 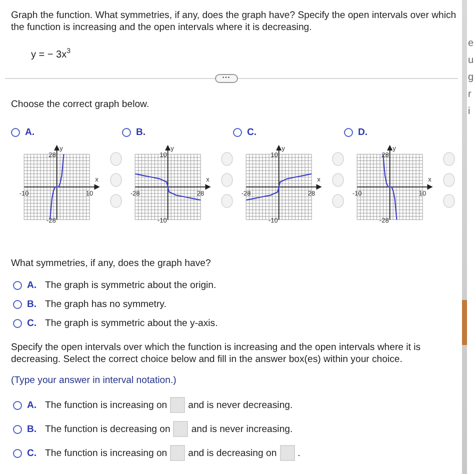 I want to click on choice-text: and is decreasing on, so click(x=232, y=453).